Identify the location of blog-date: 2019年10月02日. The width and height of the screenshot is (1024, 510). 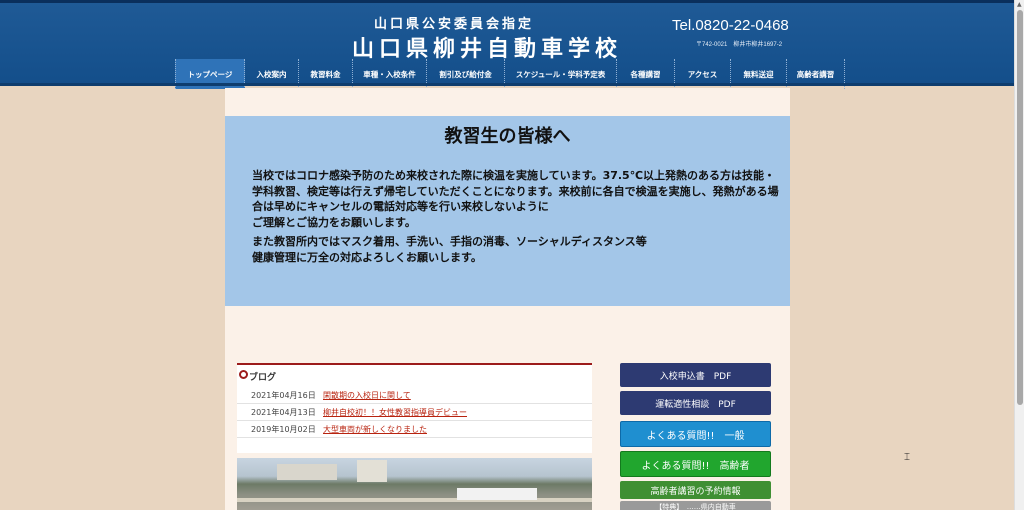
(283, 429).